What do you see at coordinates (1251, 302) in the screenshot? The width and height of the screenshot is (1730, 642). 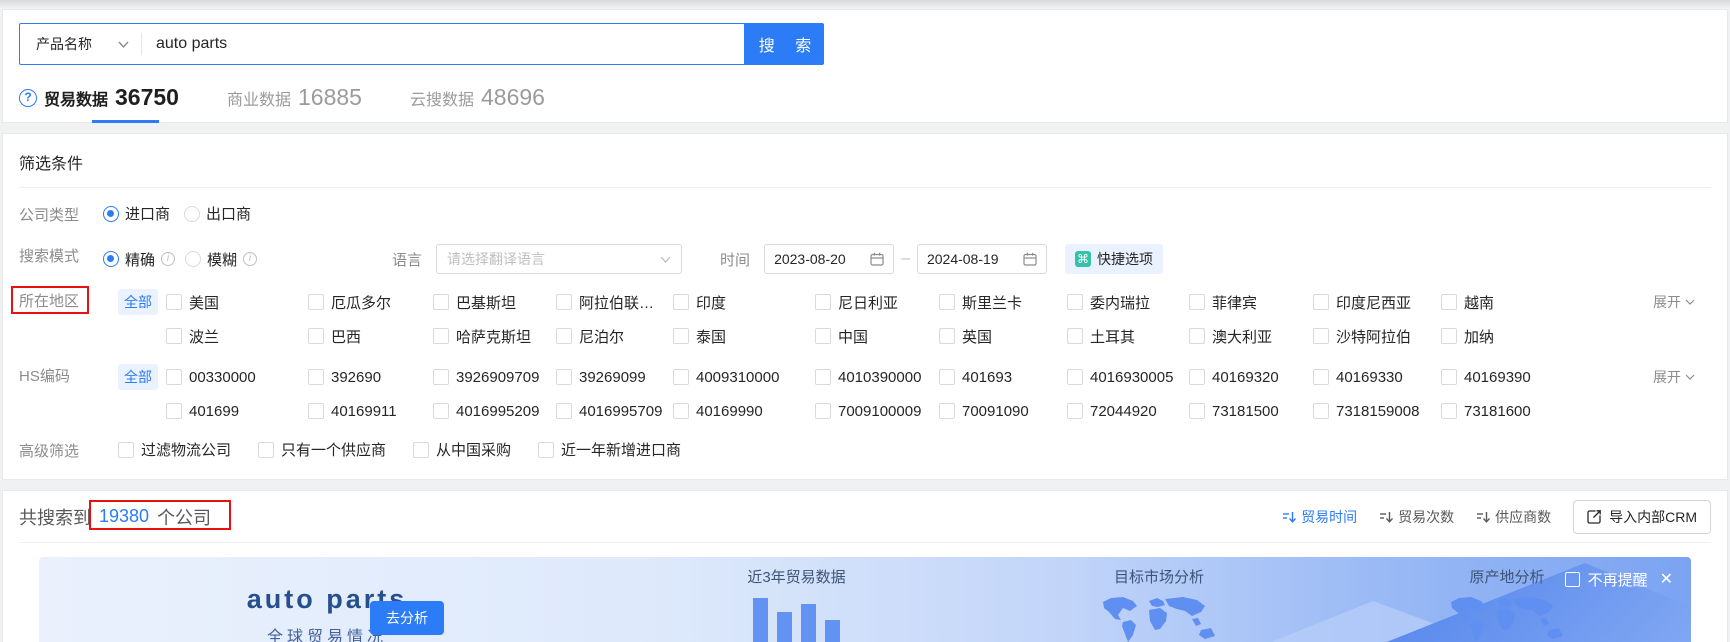 I see `checkbox-item: 菲律宾` at bounding box center [1251, 302].